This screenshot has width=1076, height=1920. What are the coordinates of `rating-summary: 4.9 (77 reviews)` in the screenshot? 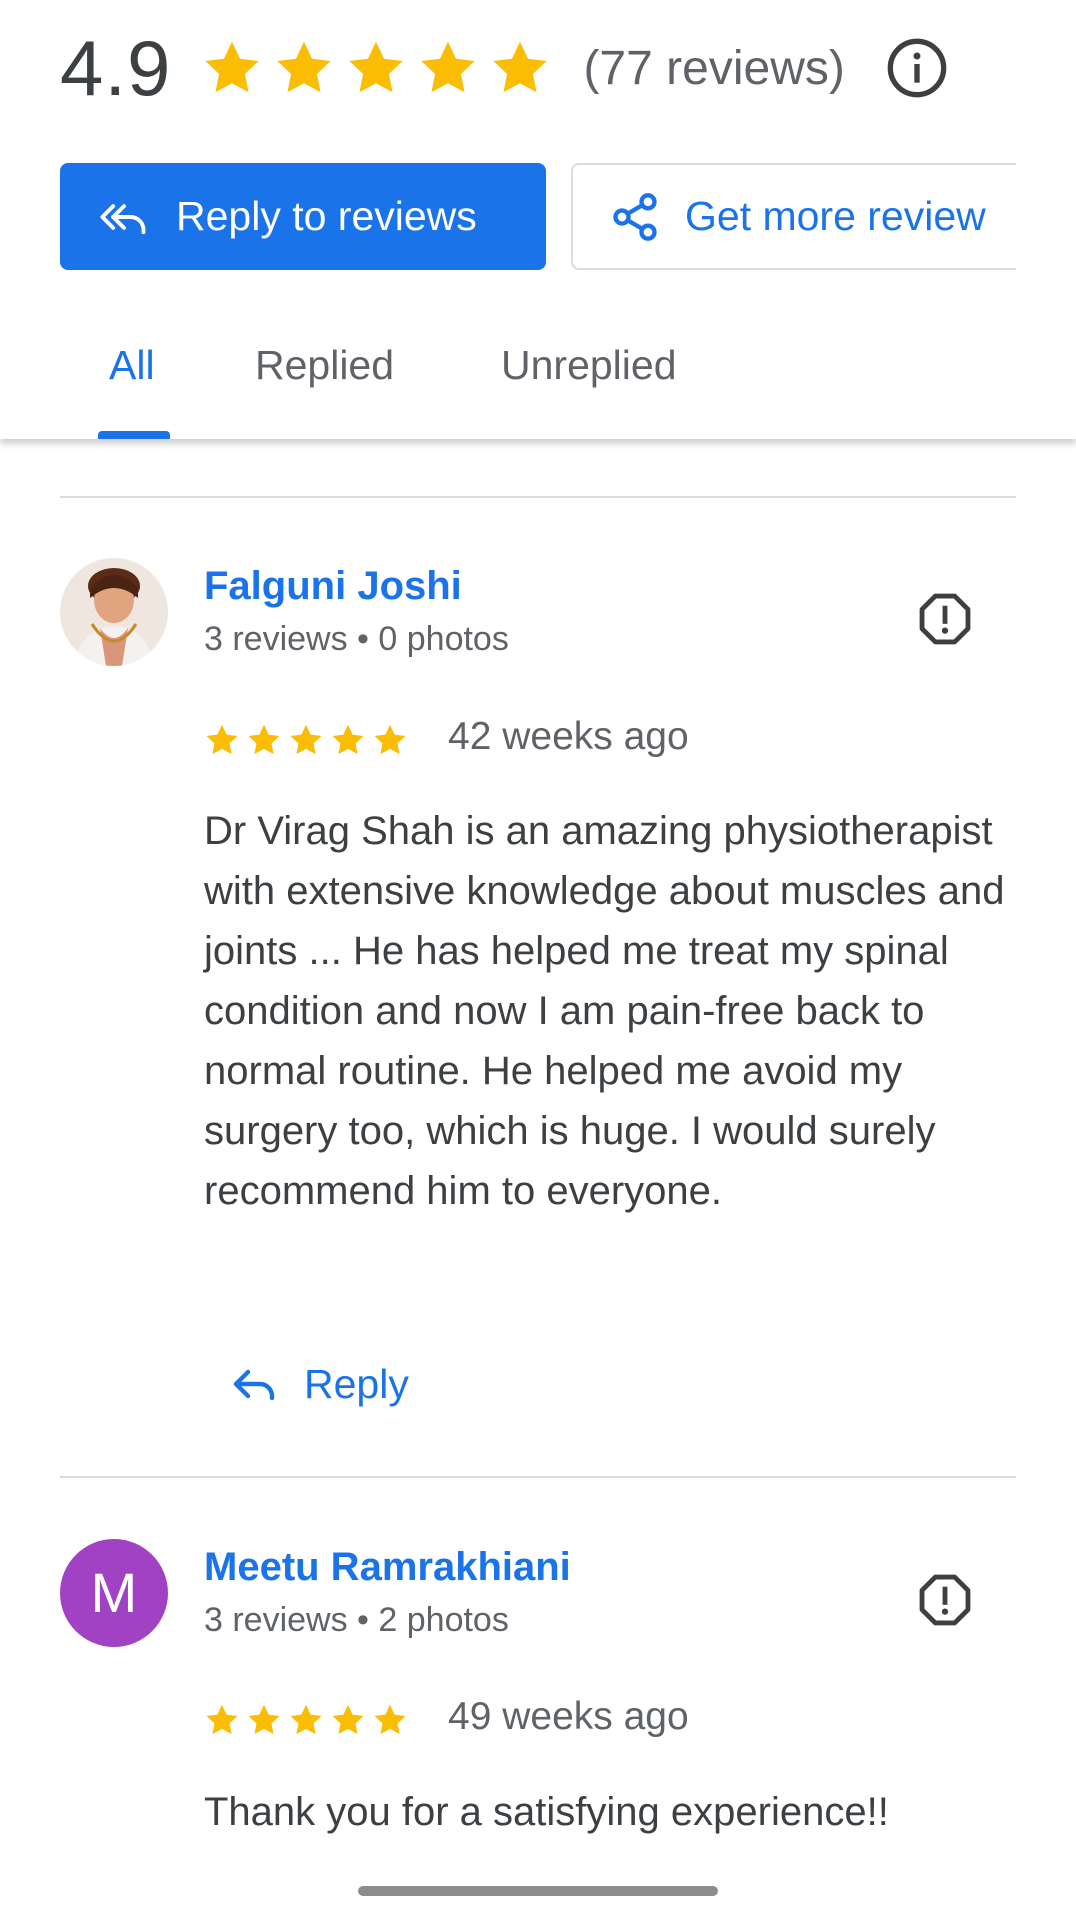 It's located at (504, 68).